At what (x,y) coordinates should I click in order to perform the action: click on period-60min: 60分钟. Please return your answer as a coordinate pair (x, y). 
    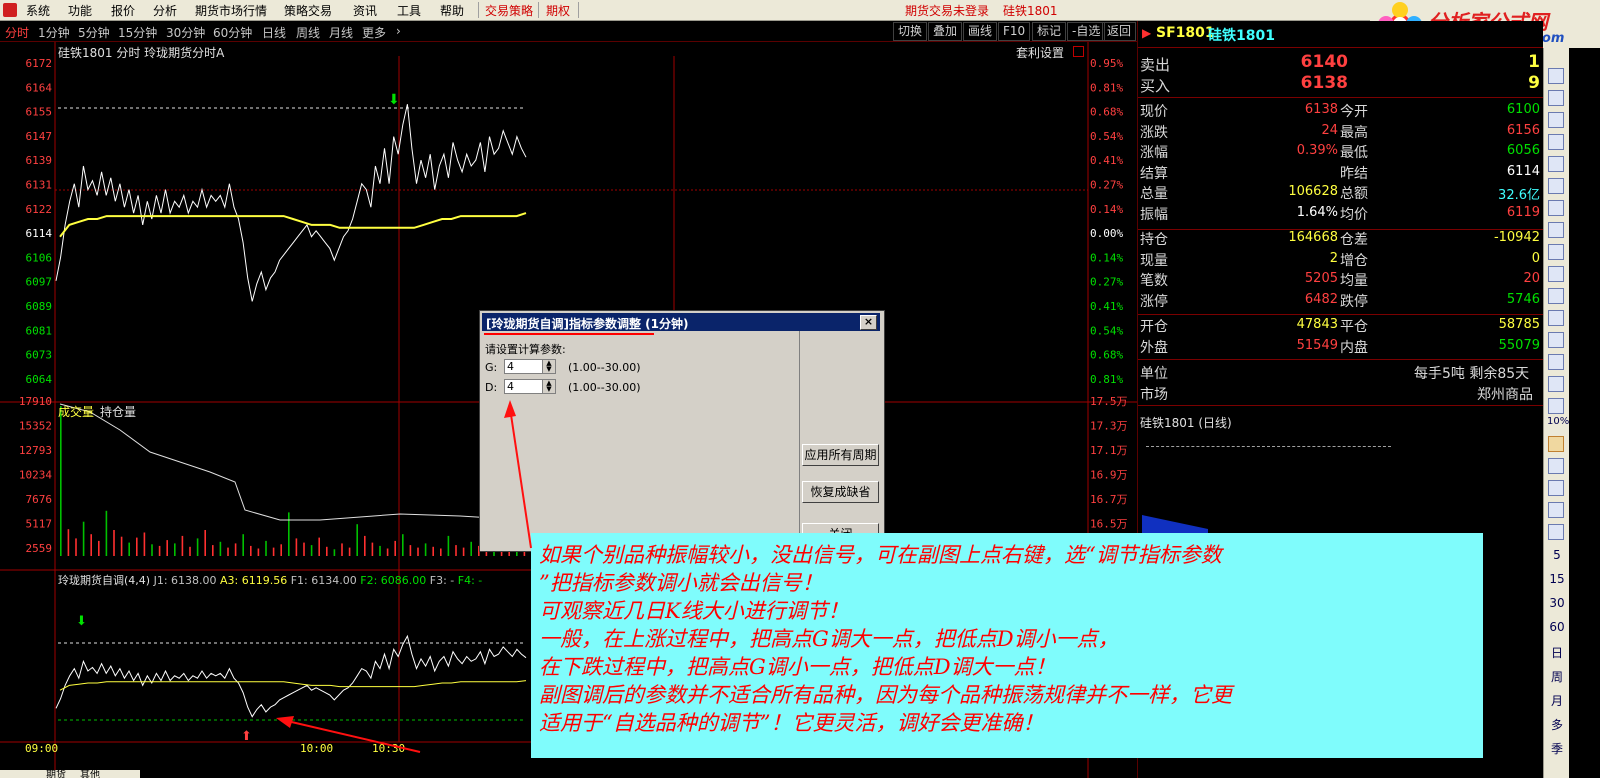
    Looking at the image, I should click on (232, 32).